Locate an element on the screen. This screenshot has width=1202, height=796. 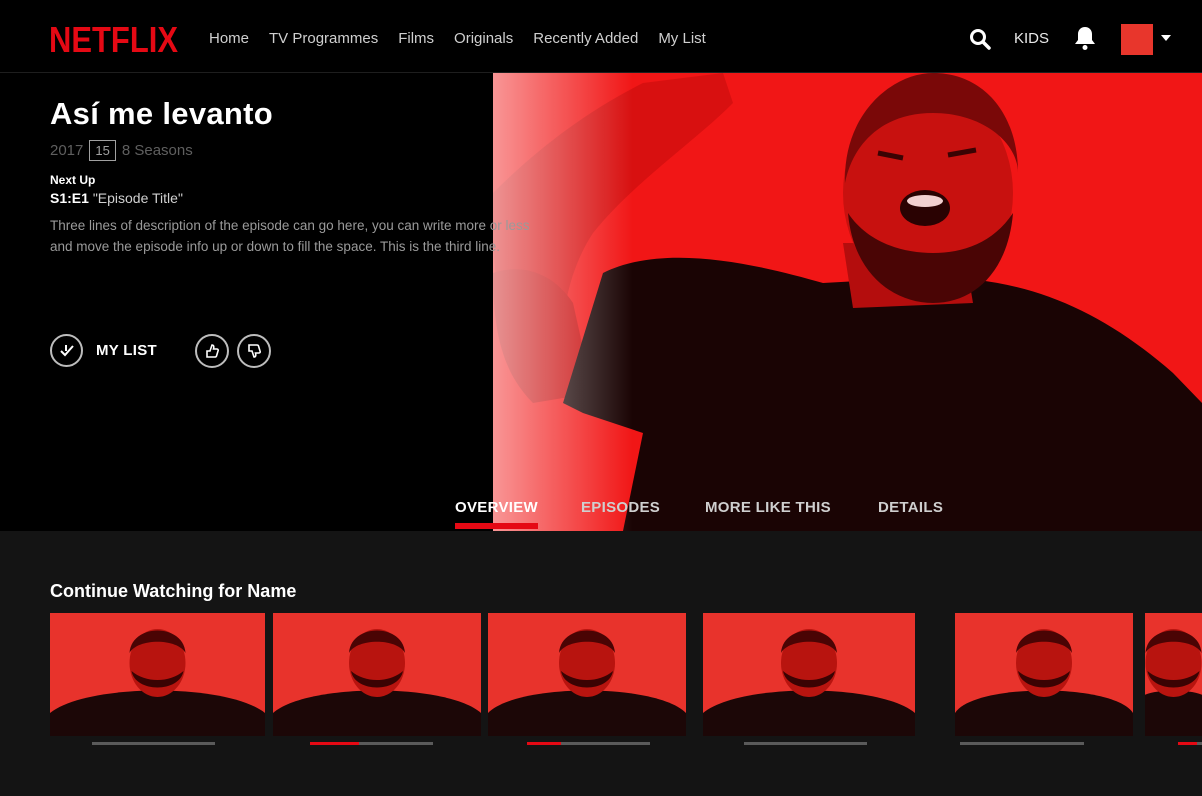
thumbs-down-button is located at coordinates (254, 351).